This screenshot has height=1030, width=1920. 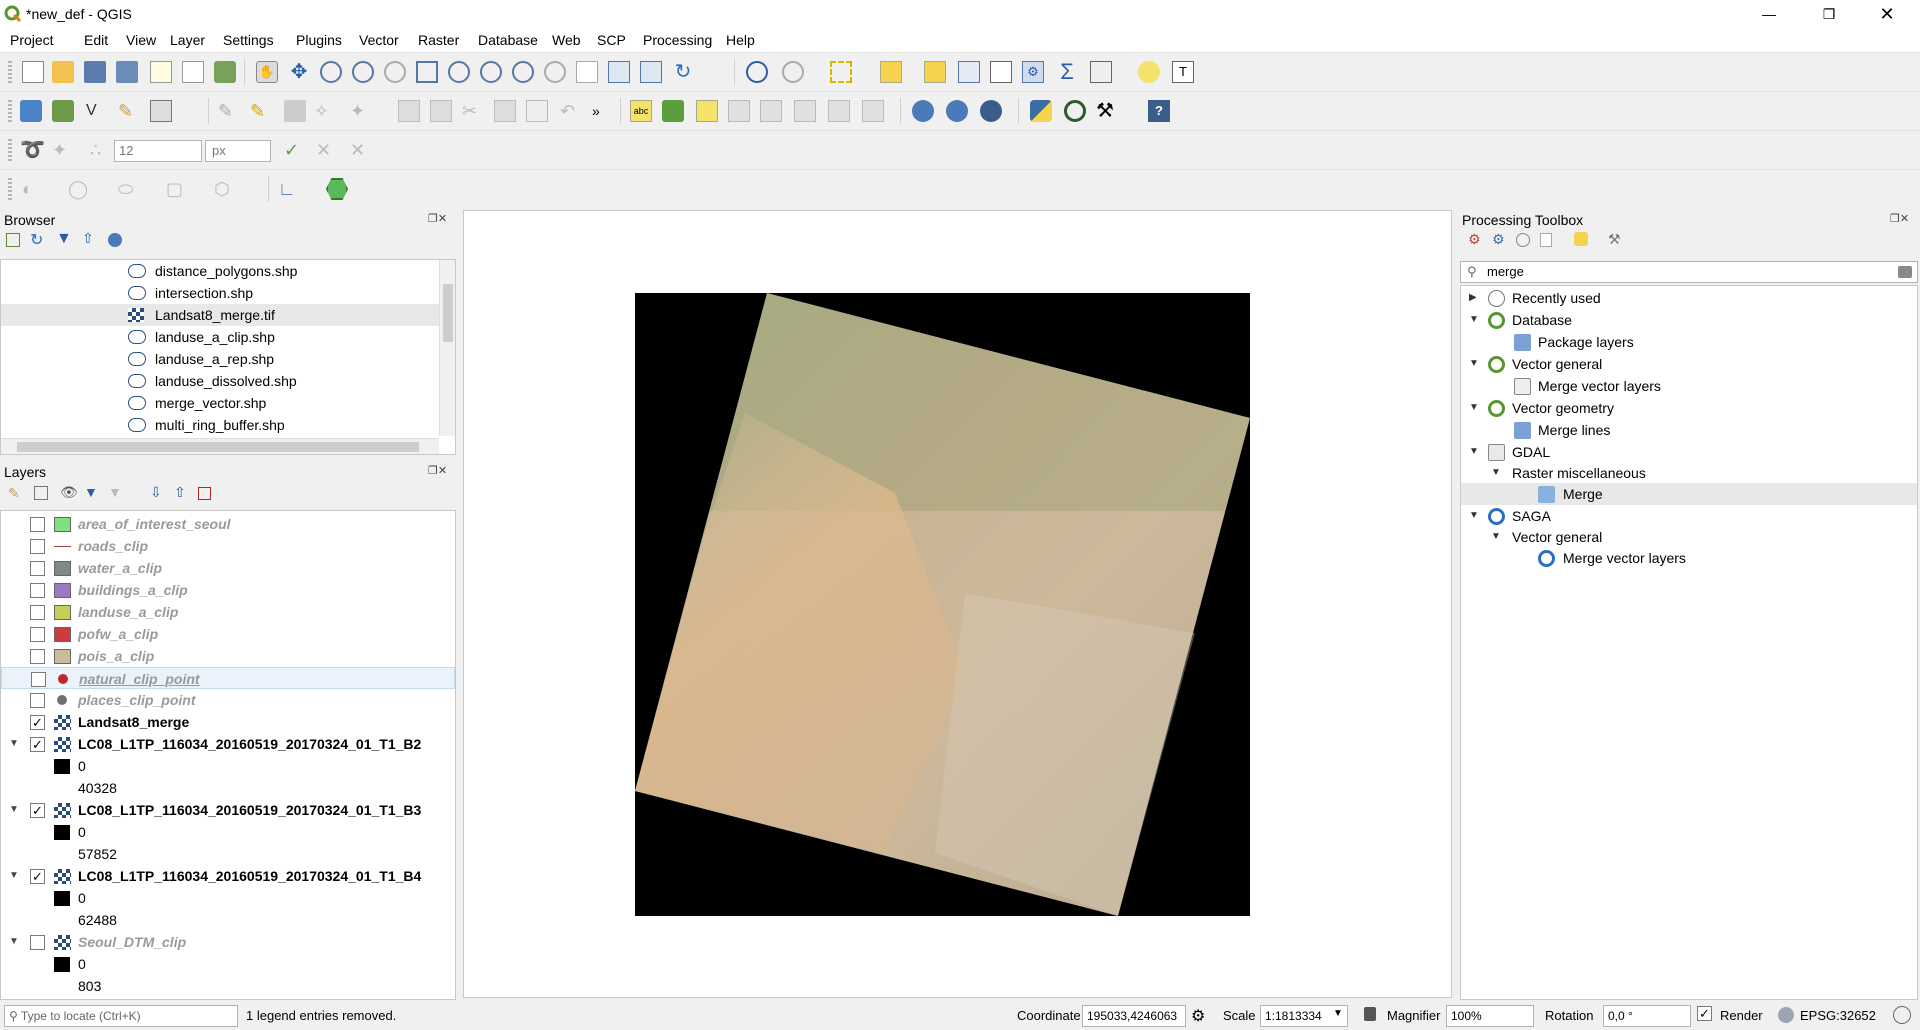 I want to click on add-feature-icon: ✧, so click(x=325, y=111).